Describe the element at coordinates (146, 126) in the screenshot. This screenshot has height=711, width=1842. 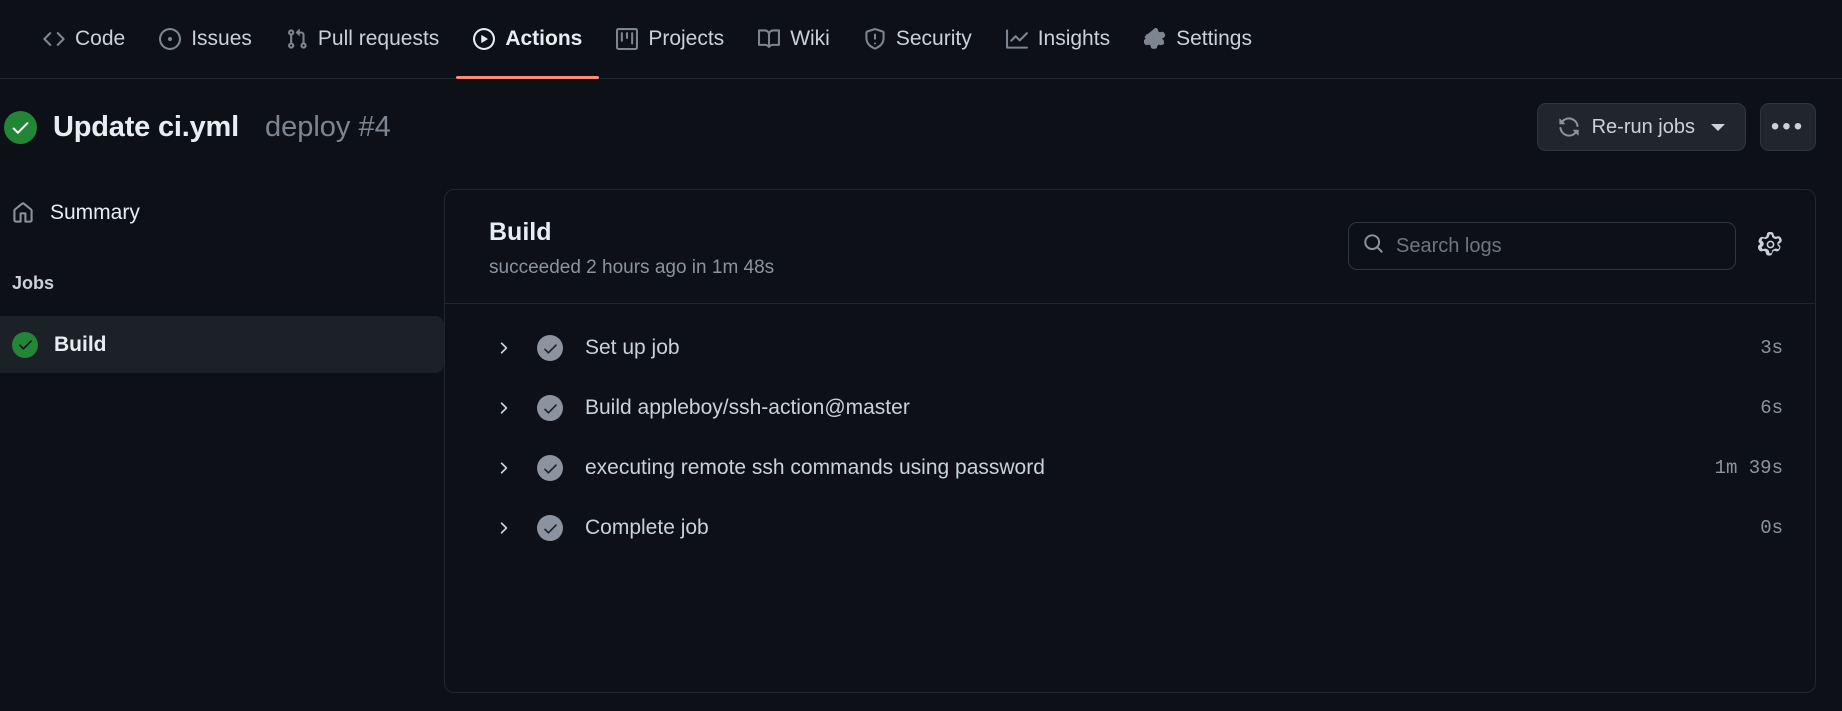
I see `run-title-text: Update ci.yml` at that location.